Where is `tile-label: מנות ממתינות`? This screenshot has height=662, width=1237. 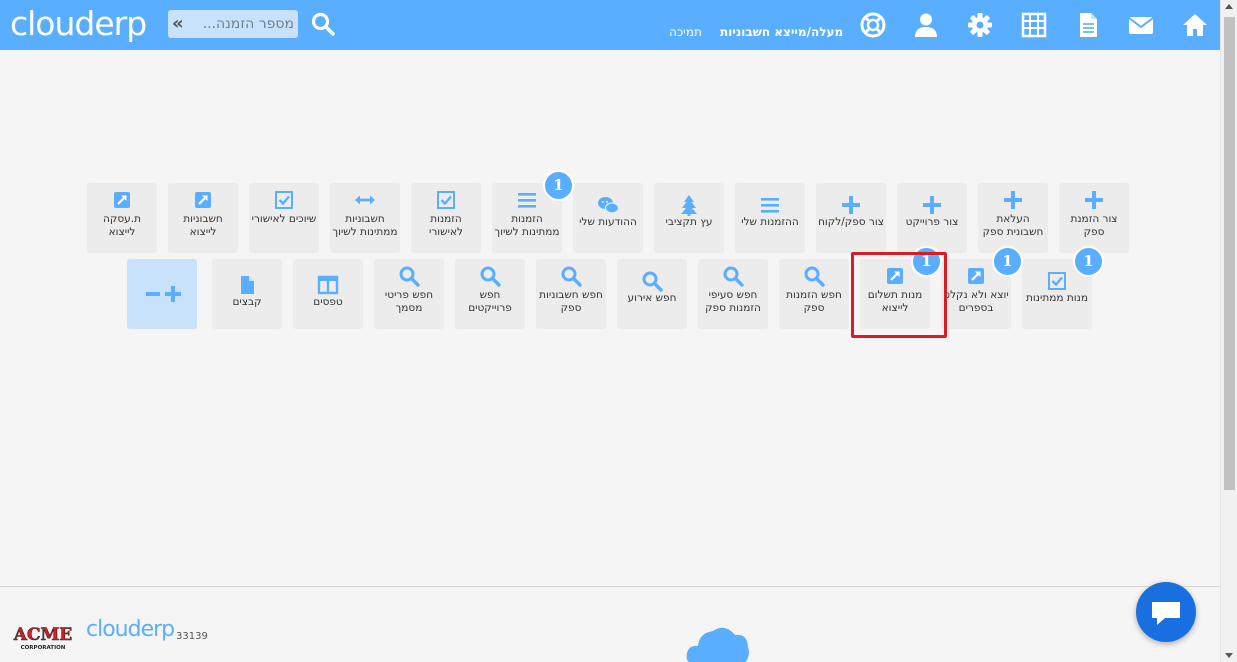
tile-label: מנות ממתינות is located at coordinates (1057, 298).